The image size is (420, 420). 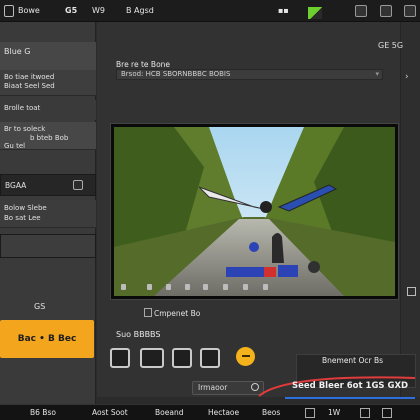 I want to click on record-icon, so click(x=245, y=356).